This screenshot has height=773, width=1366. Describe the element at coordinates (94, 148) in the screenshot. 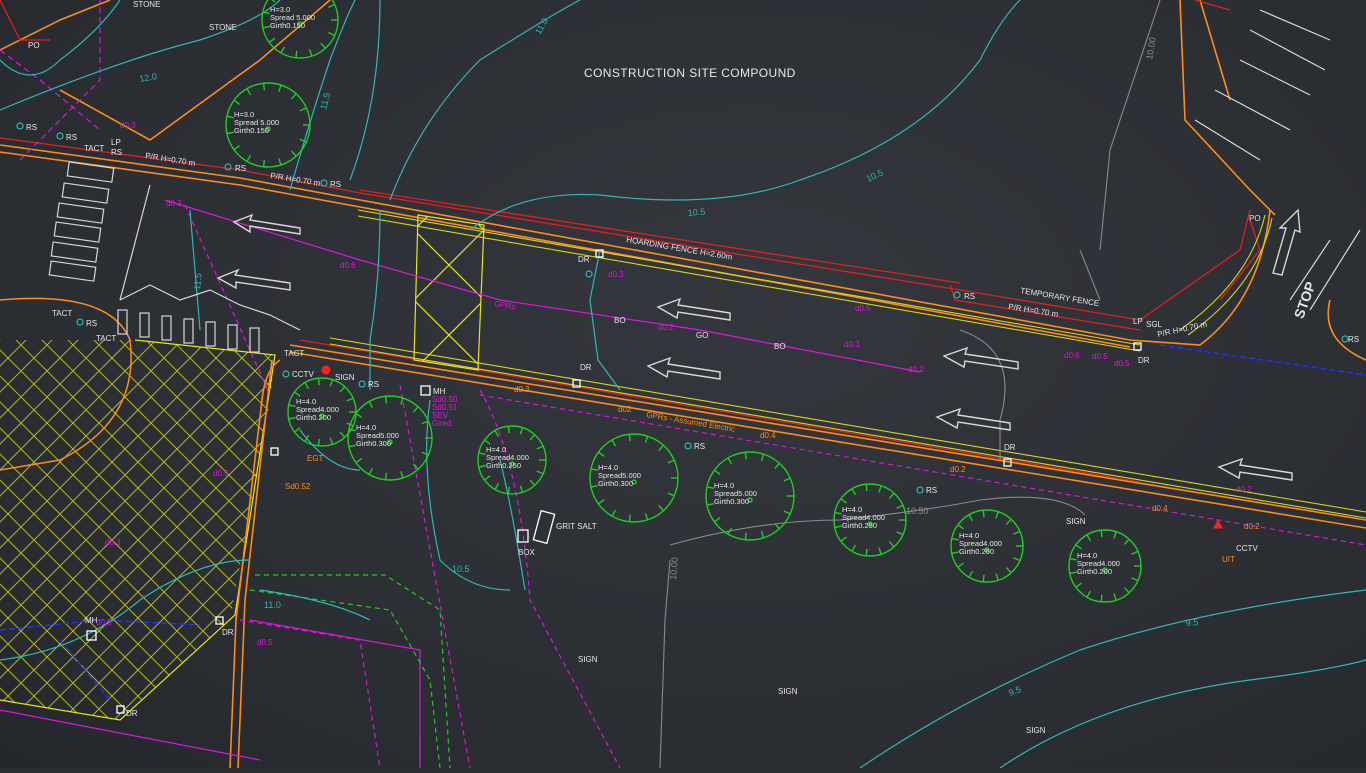

I see `tact-label-1: TACT` at that location.